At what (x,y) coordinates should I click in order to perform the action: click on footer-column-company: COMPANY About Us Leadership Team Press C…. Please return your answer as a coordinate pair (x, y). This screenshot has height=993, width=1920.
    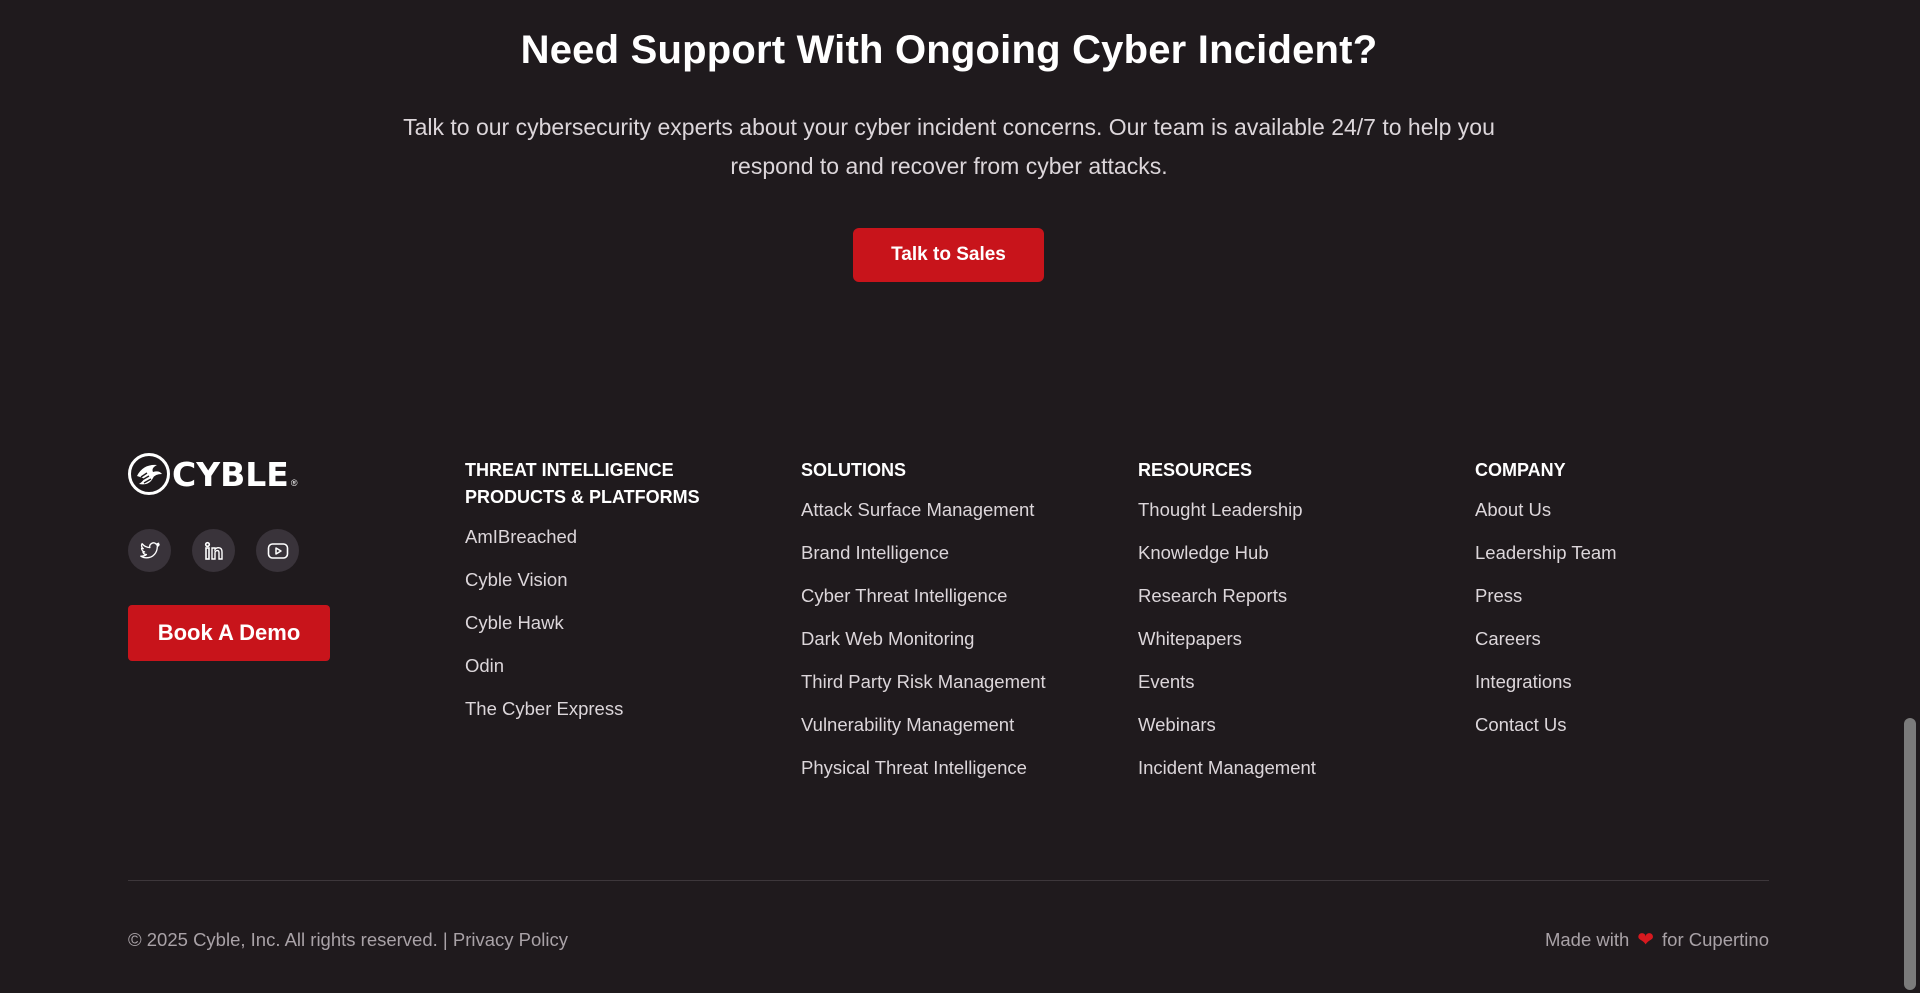
    Looking at the image, I should click on (1625, 607).